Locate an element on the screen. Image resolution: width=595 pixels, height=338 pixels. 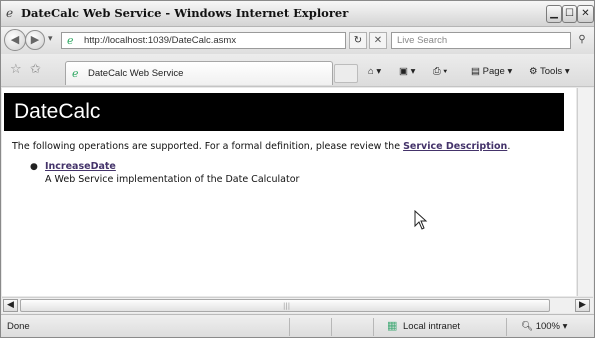
status-bar: Done ▦ Local intranet 🔍︎ 100% ▾ is located at coordinates (297, 325).